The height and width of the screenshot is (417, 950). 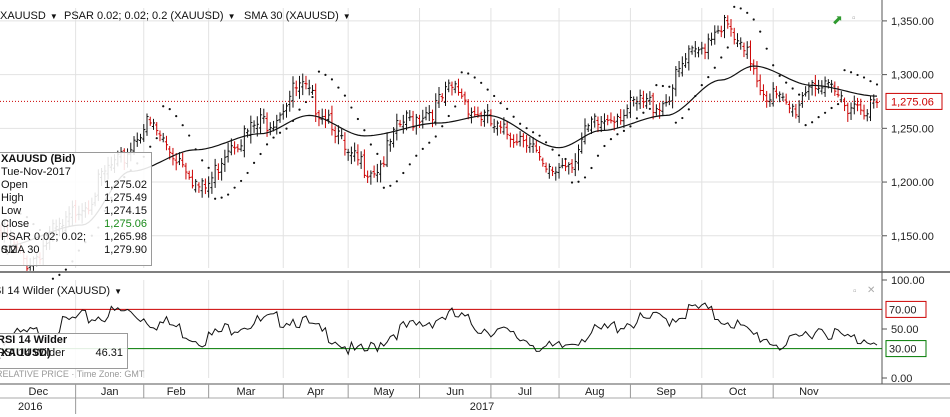 What do you see at coordinates (383, 392) in the screenshot?
I see `x-tick-label: May` at bounding box center [383, 392].